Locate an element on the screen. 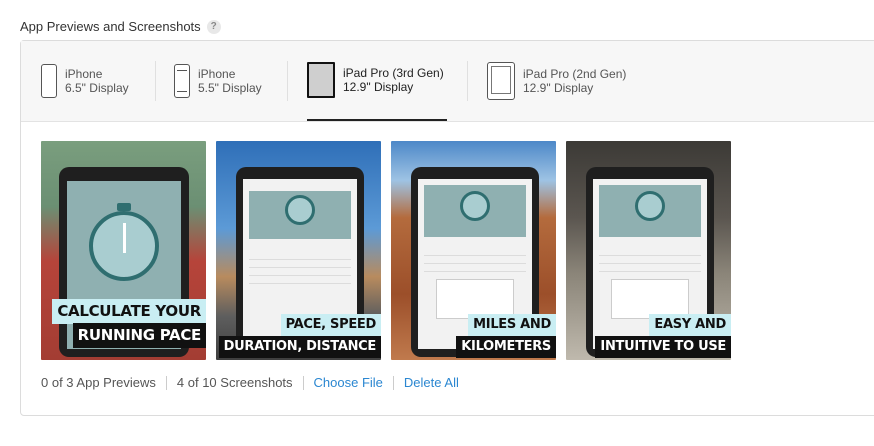 The width and height of the screenshot is (874, 446). device-name: iPad Pro (3rd Gen) is located at coordinates (393, 73).